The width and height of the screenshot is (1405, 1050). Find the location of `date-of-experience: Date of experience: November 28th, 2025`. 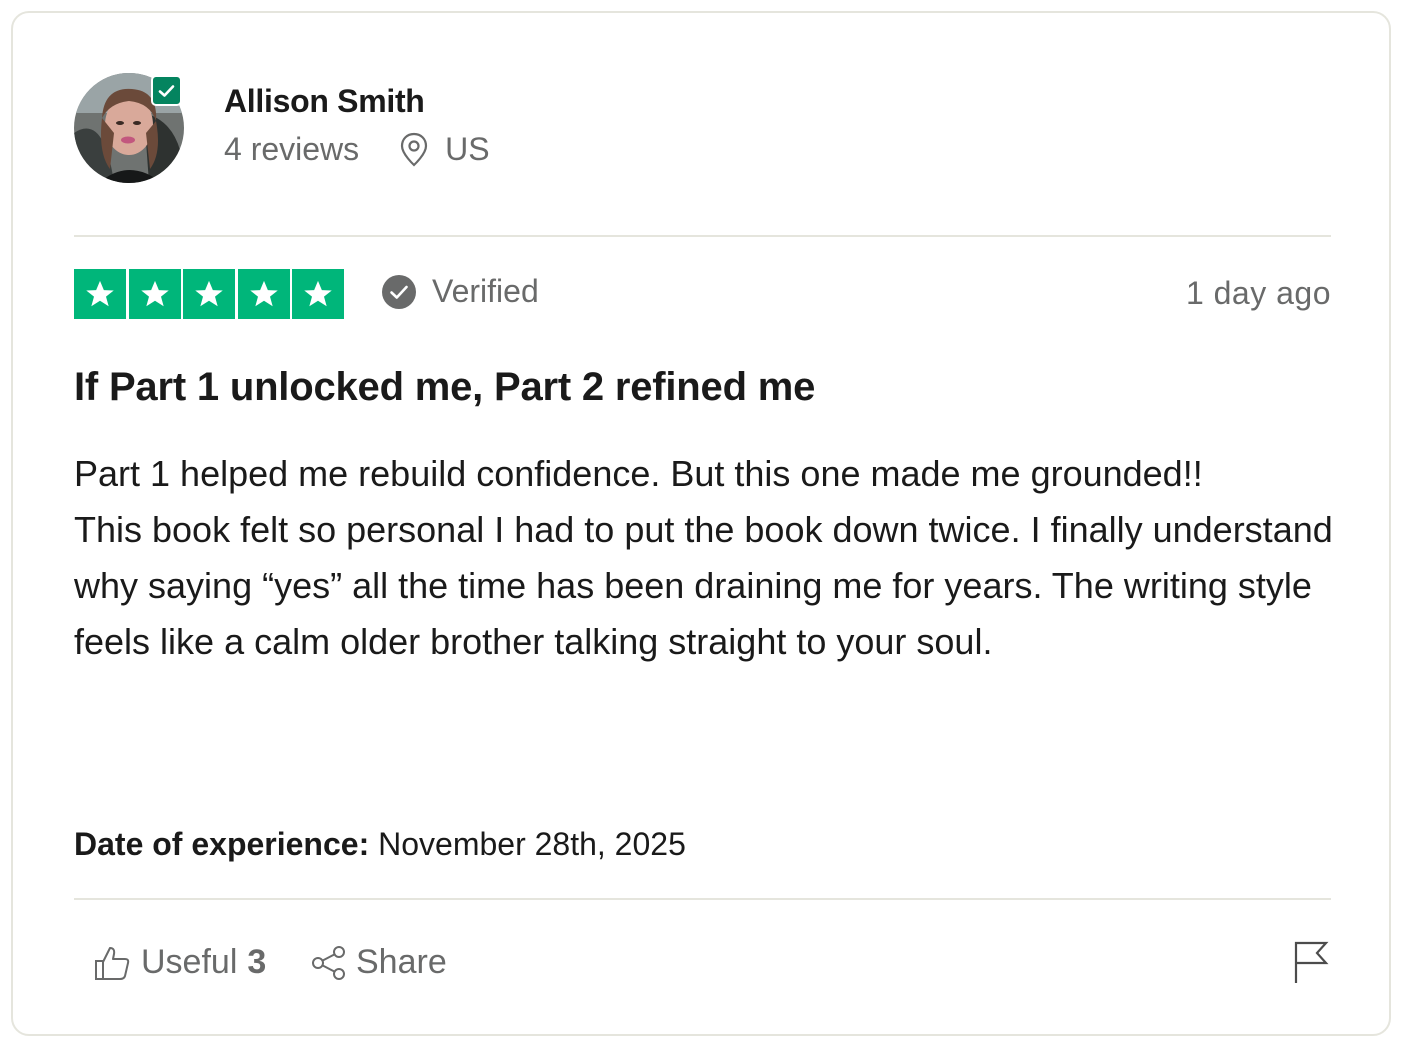

date-of-experience: Date of experience: November 28th, 2025 is located at coordinates (380, 844).